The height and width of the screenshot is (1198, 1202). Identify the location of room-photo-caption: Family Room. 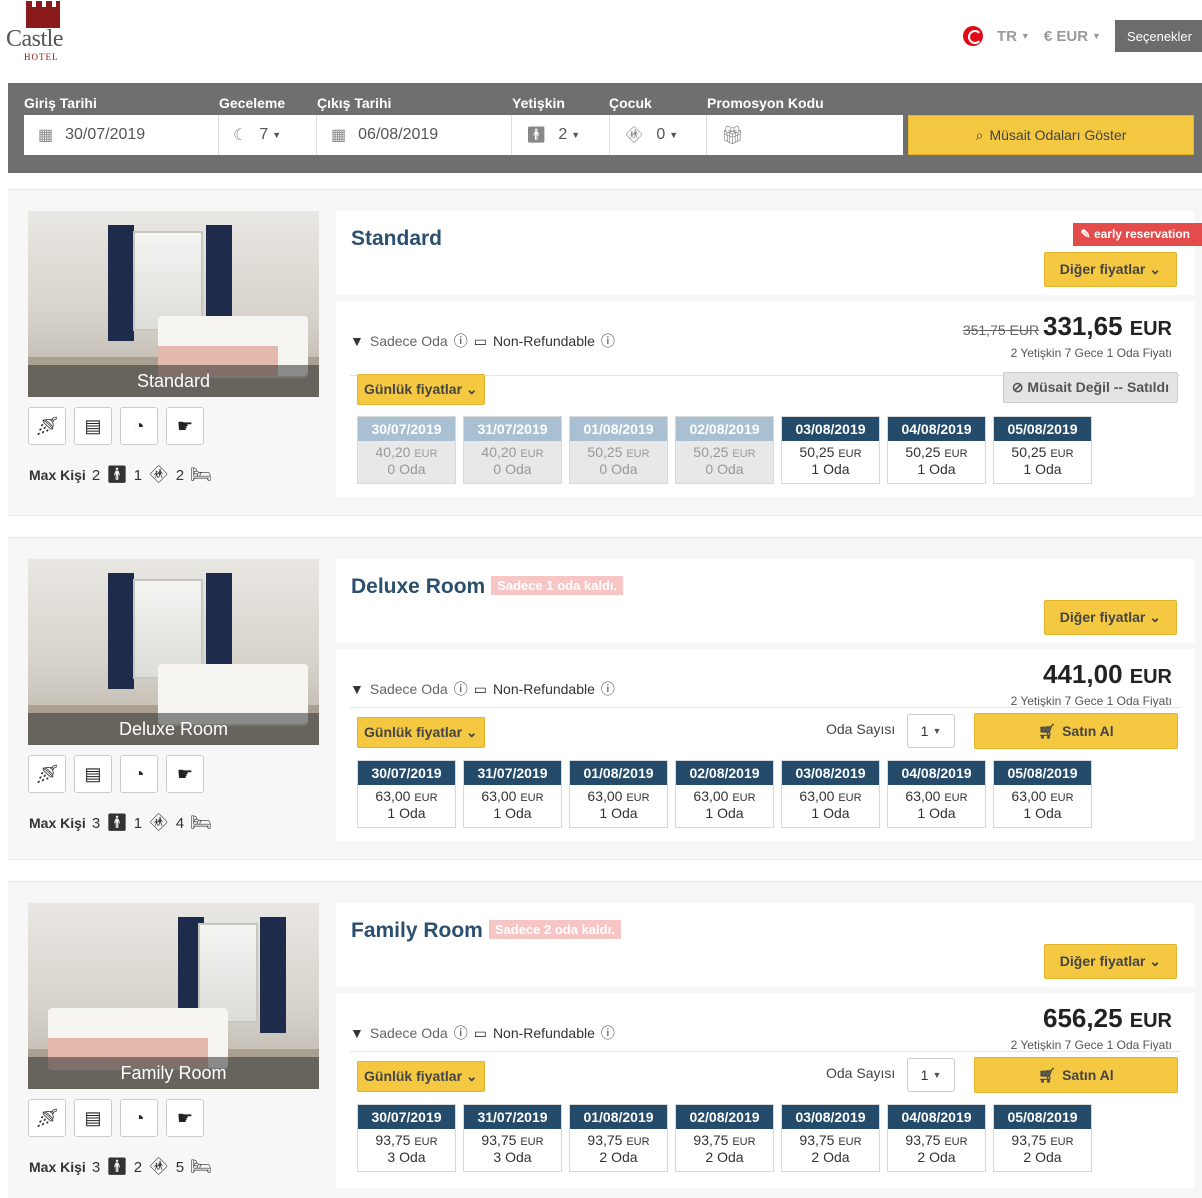
(173, 1073).